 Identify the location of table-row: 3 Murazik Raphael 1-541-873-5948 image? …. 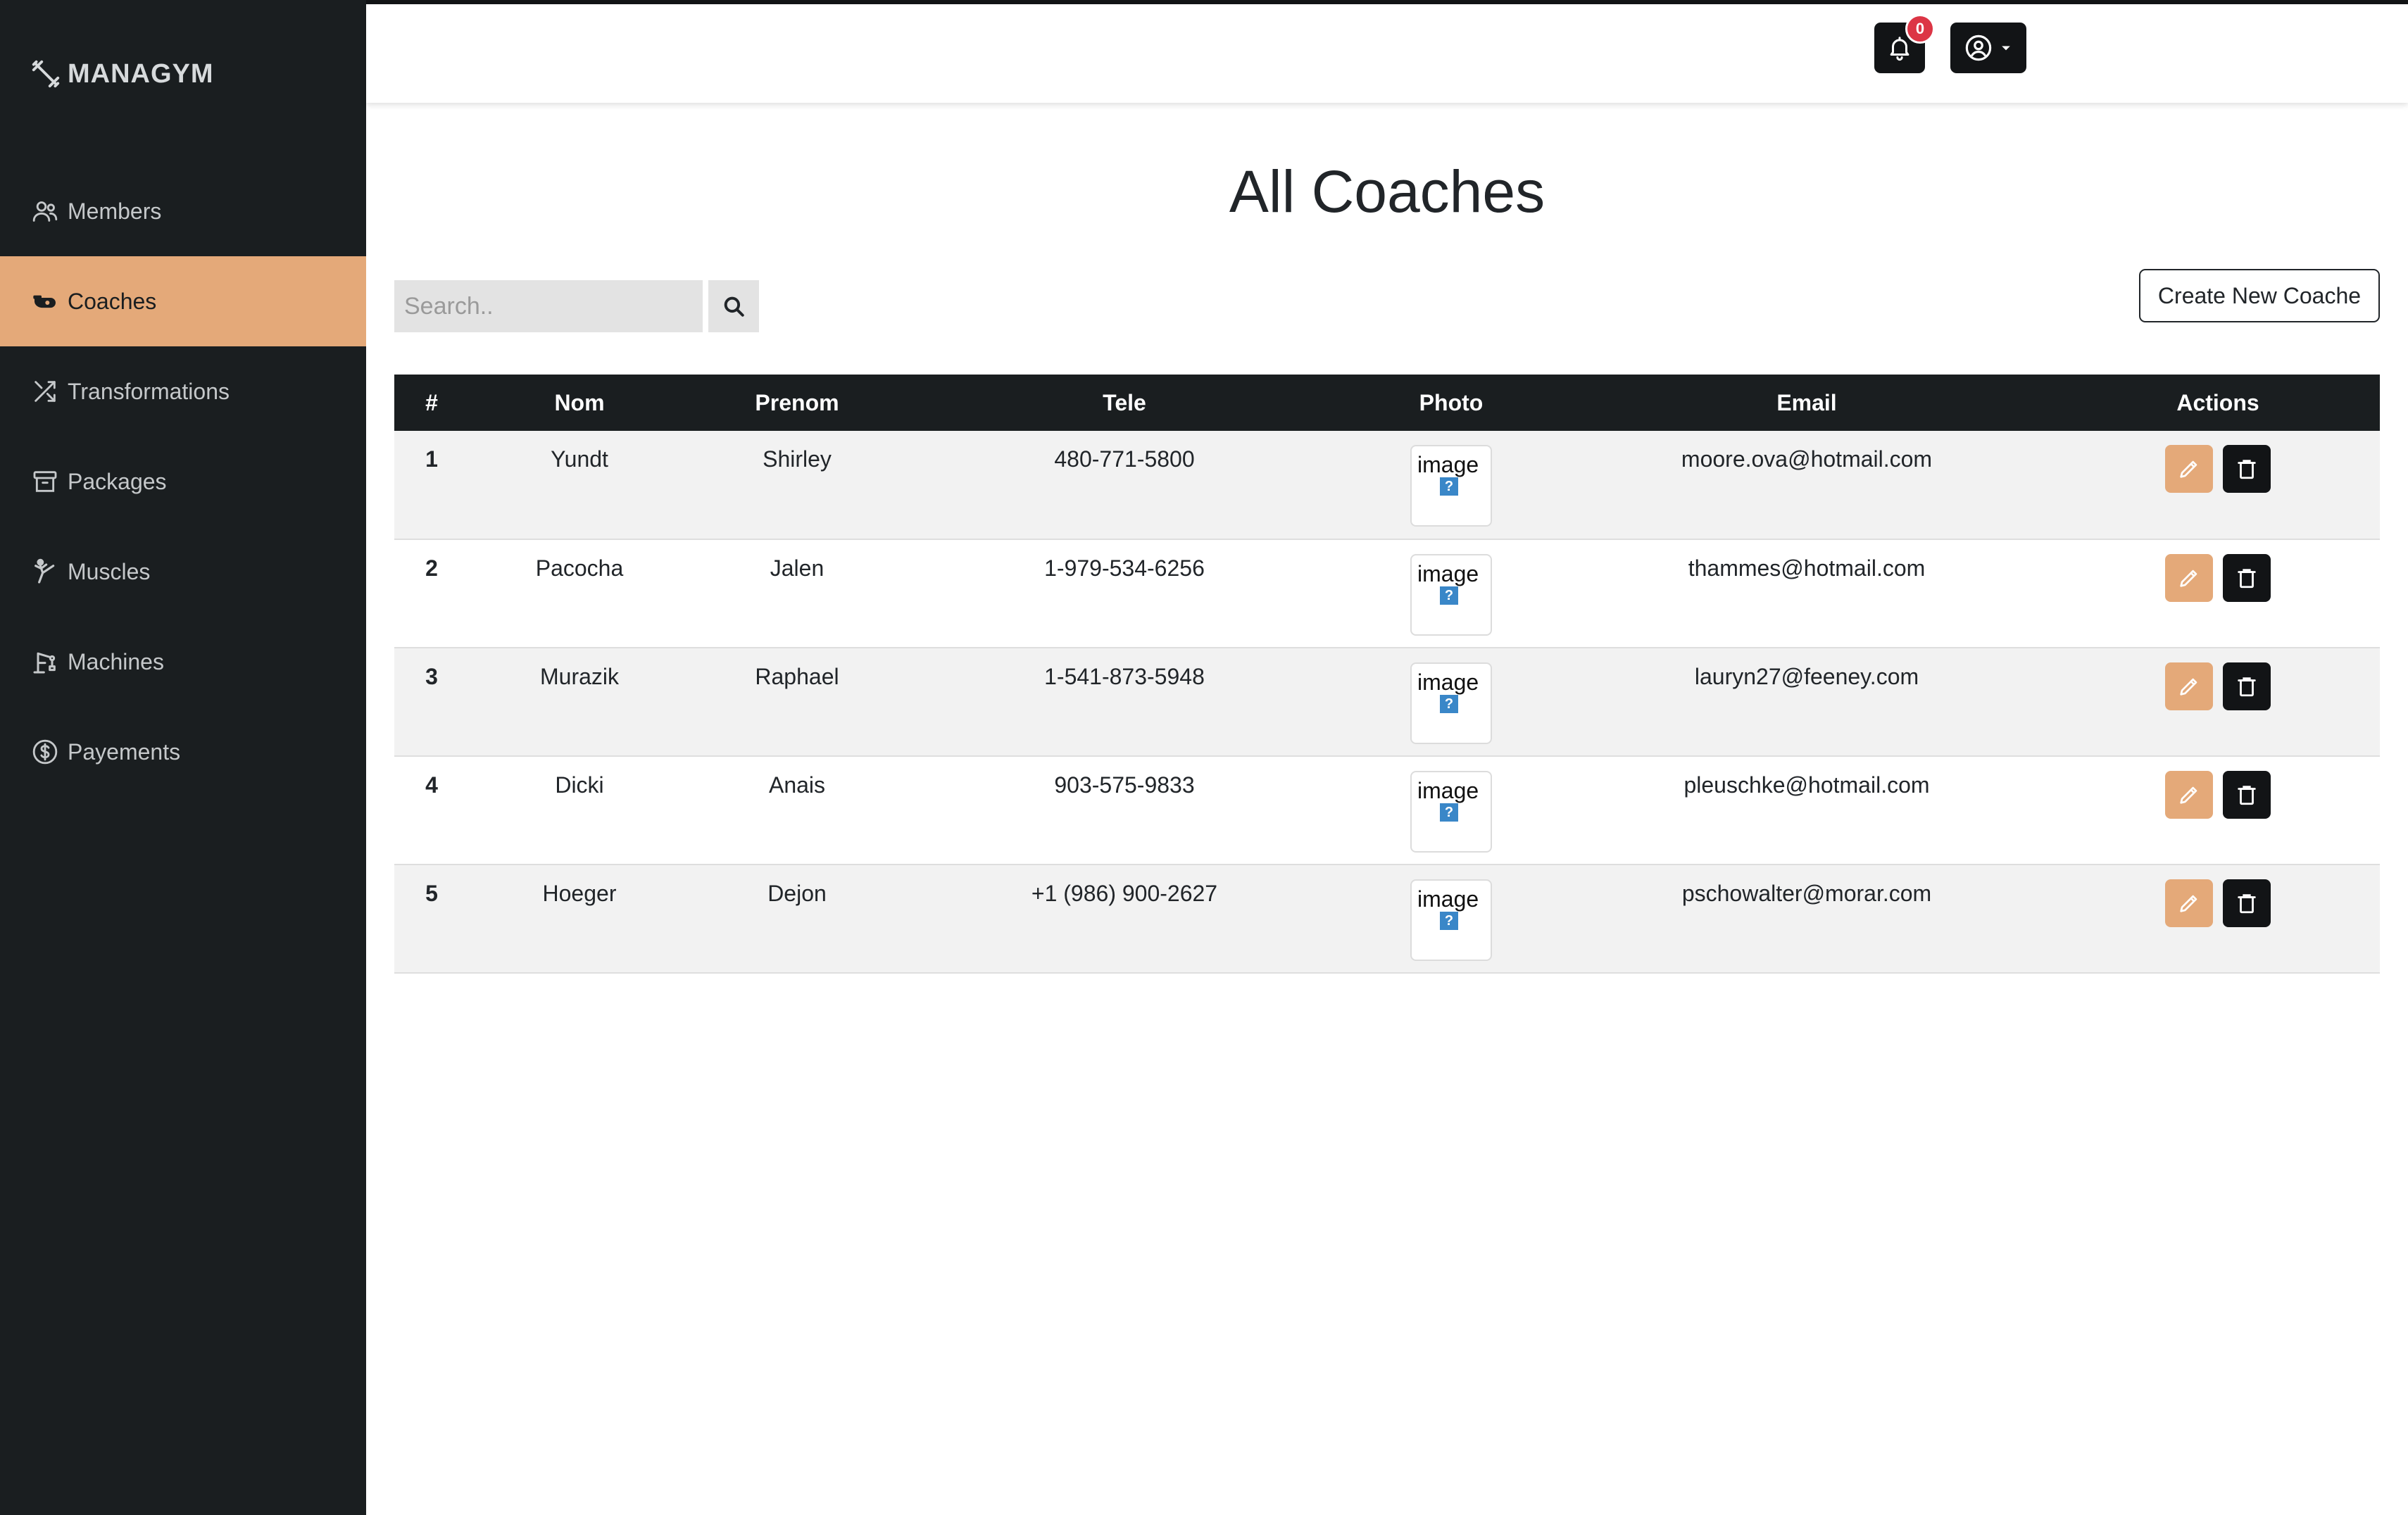
(1387, 702).